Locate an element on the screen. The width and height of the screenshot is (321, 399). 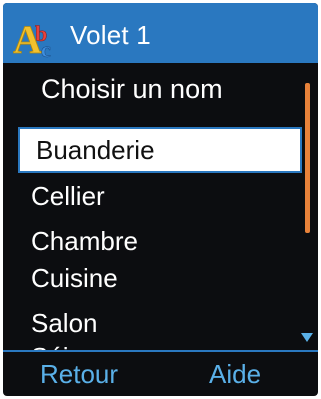
scrollbar-thumb is located at coordinates (307, 158).